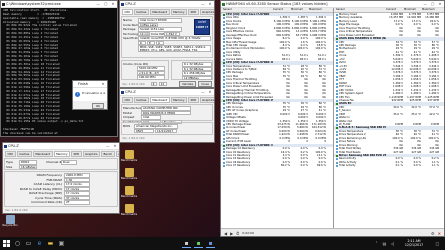  Describe the element at coordinates (332, 232) in the screenshot. I see `hwinfo-toolbar: ◀ ▶ ⏱ 0:02:09 ⚙ ✕` at that location.